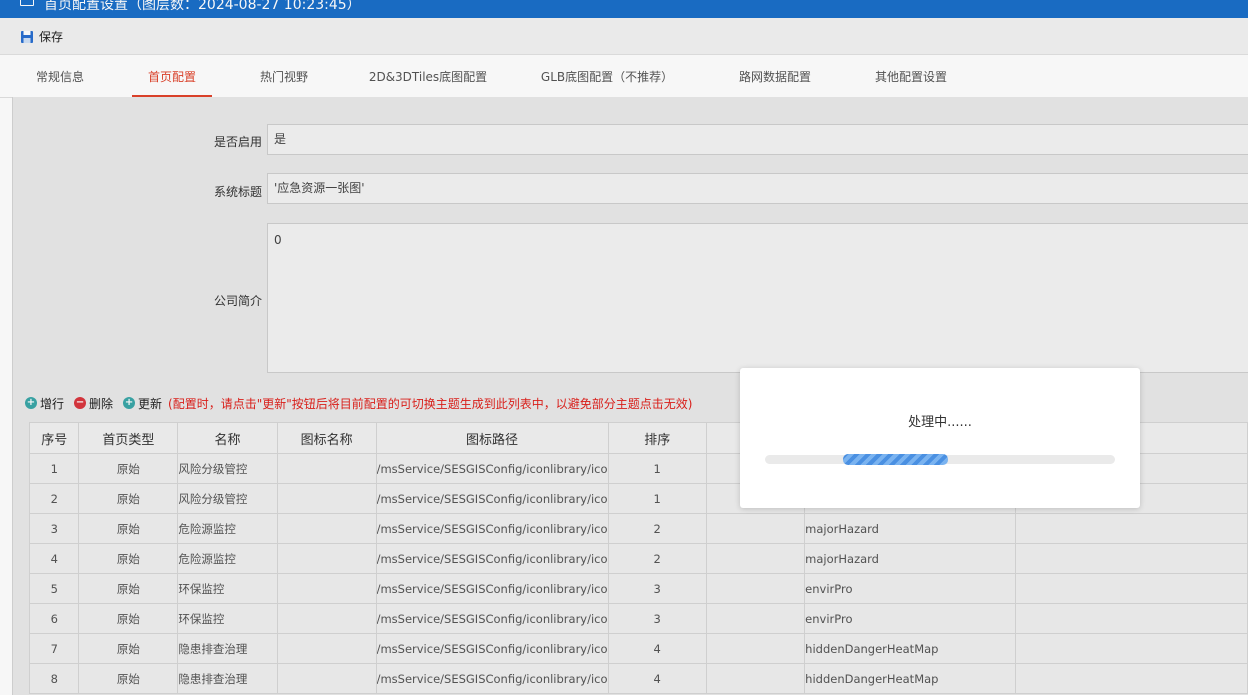 Image resolution: width=1248 pixels, height=695 pixels. I want to click on save-icon, so click(27, 36).